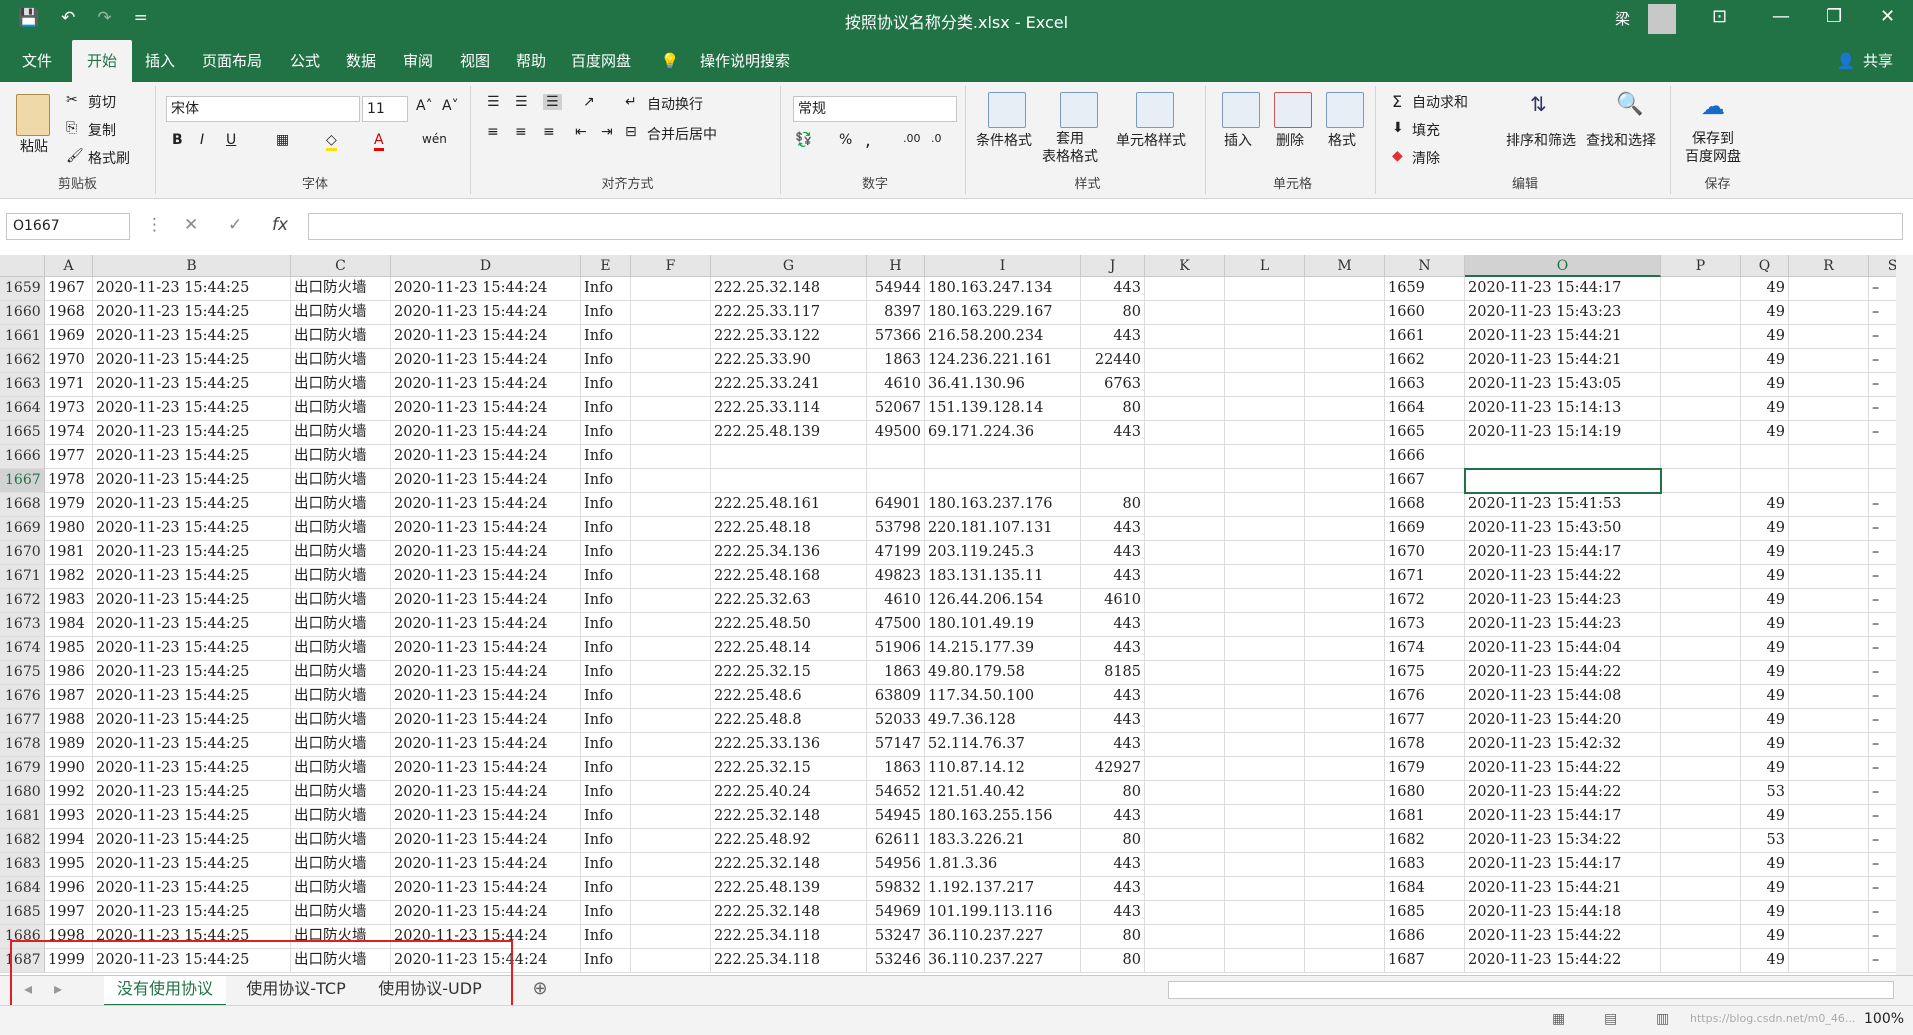 This screenshot has height=1035, width=1913. What do you see at coordinates (1878, 61) in the screenshot?
I see `share-button: 共享` at bounding box center [1878, 61].